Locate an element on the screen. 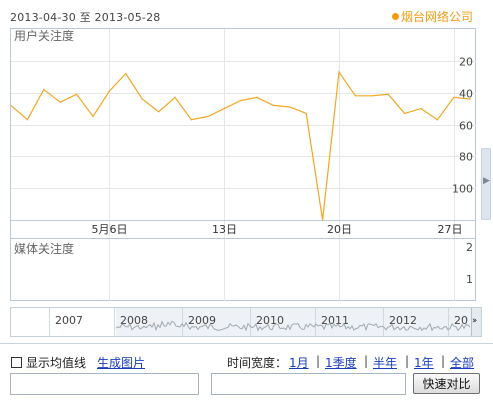 This screenshot has width=493, height=412. range-1-quarter-link: 1季度 is located at coordinates (341, 362).